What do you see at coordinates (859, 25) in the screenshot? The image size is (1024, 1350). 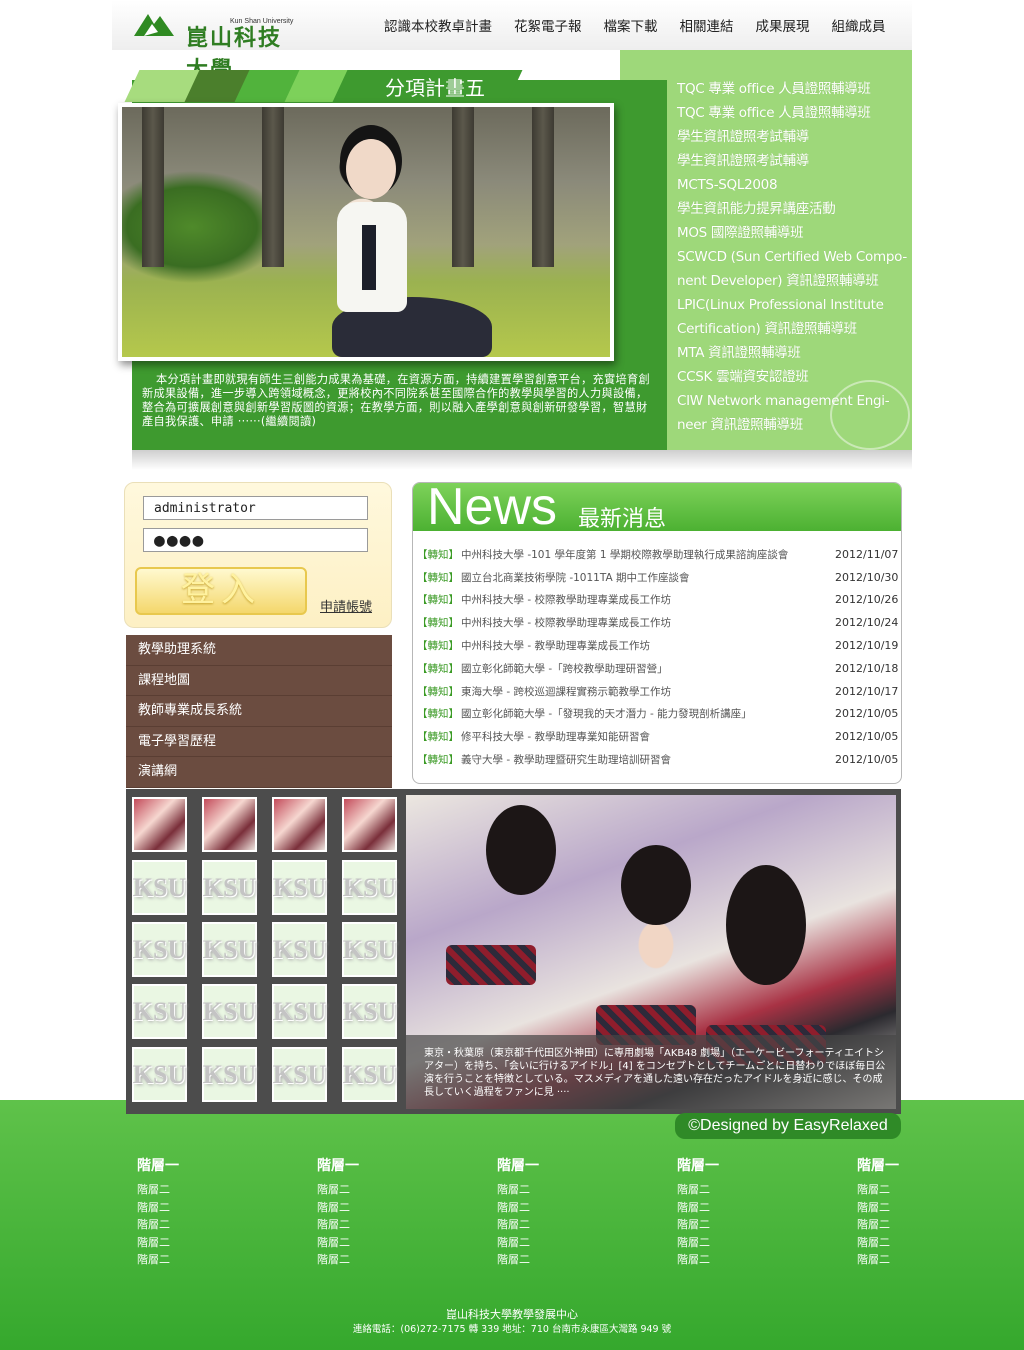 I see `nav-item-members: 組織成員` at bounding box center [859, 25].